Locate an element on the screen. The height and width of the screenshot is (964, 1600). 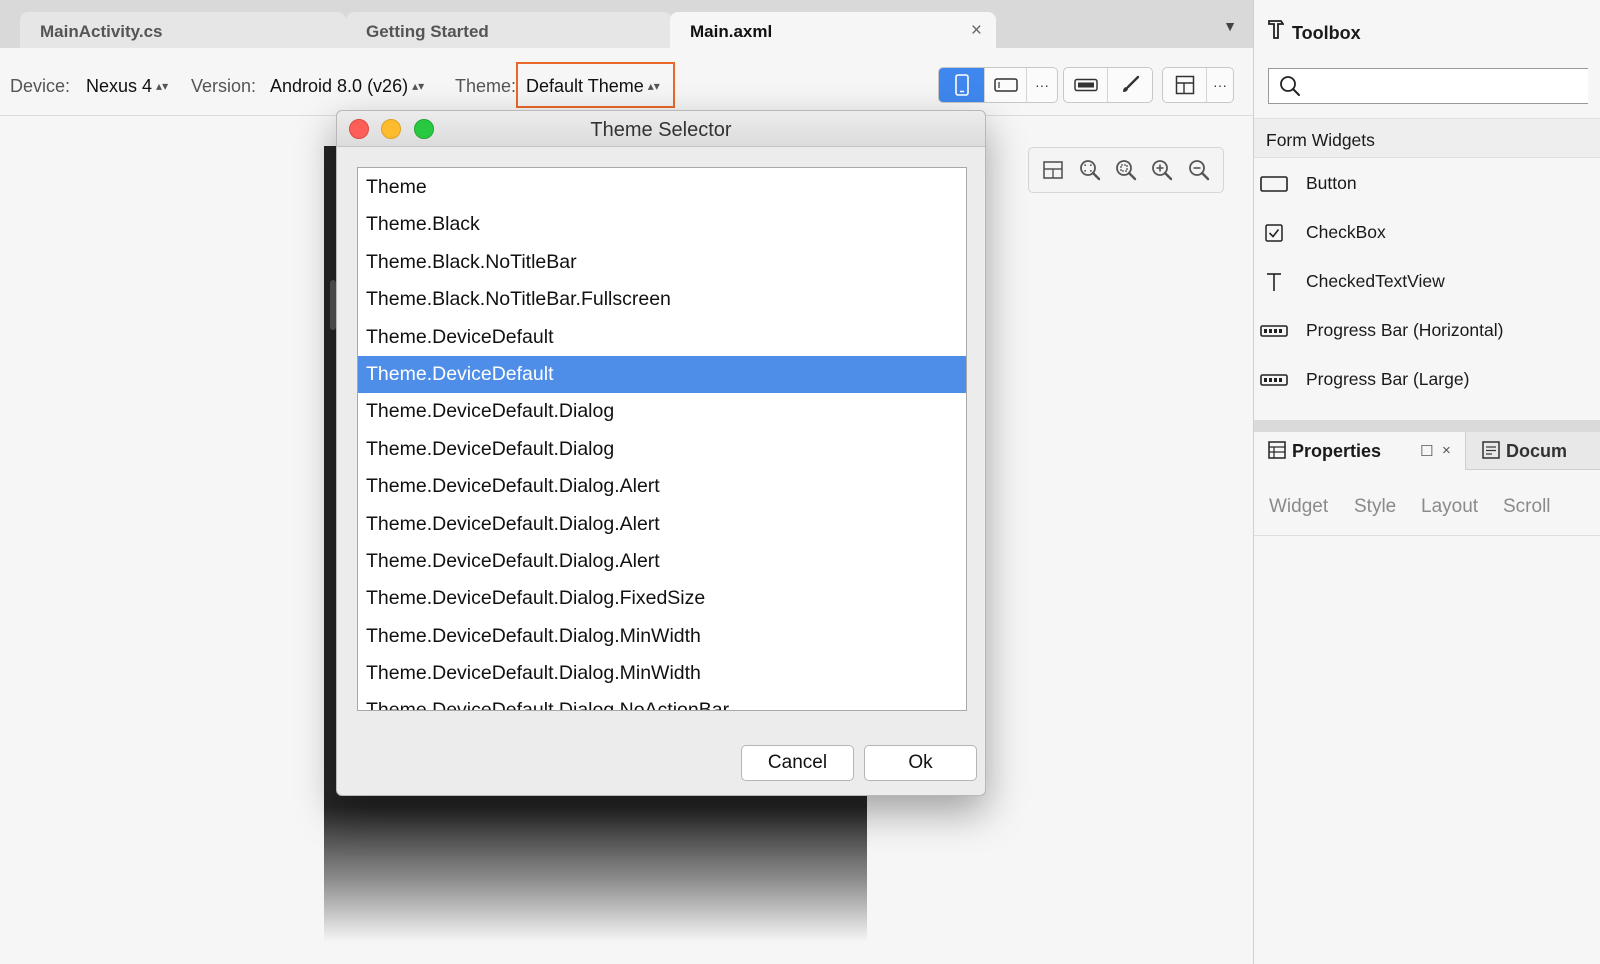
layout-more-button: ··· is located at coordinates (1220, 85).